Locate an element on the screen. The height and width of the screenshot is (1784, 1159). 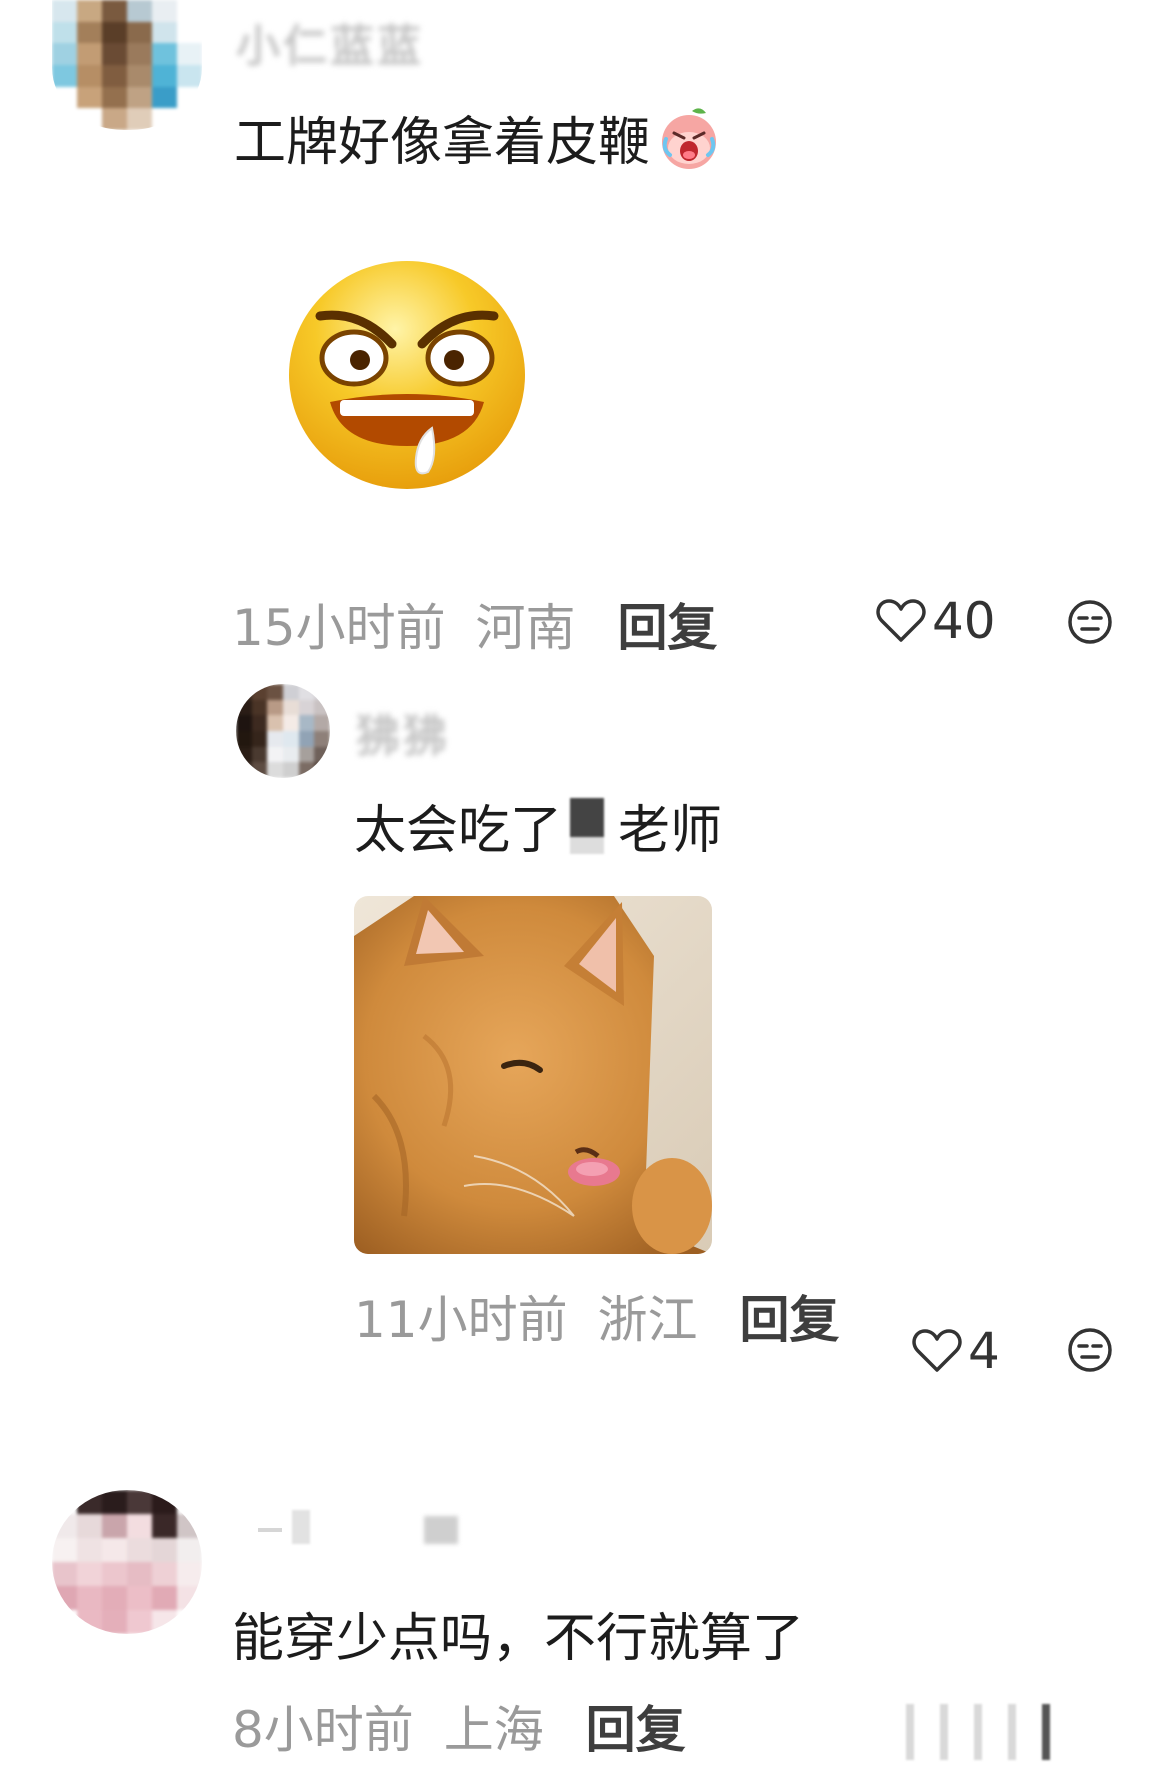
comment-meta: 8小时前 上海 回复 is located at coordinates (459, 1726).